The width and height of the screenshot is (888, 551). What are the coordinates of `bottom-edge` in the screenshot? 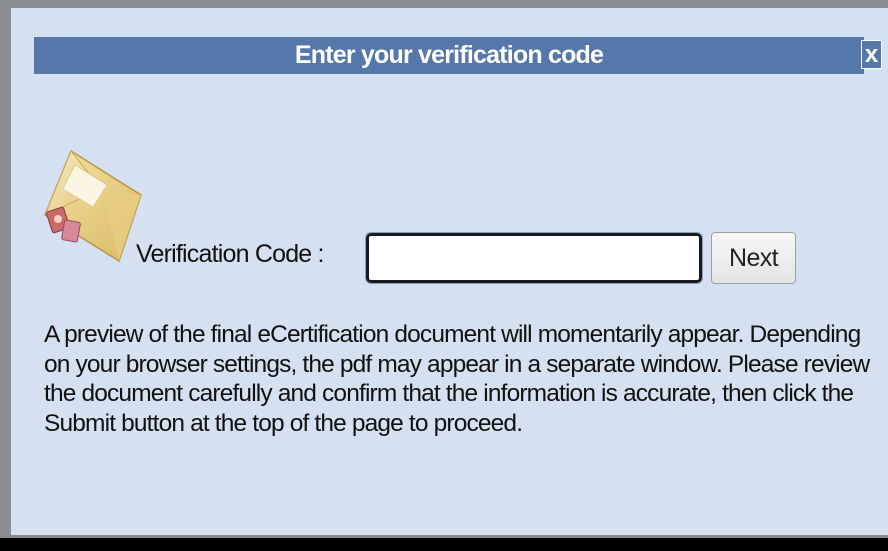 It's located at (444, 544).